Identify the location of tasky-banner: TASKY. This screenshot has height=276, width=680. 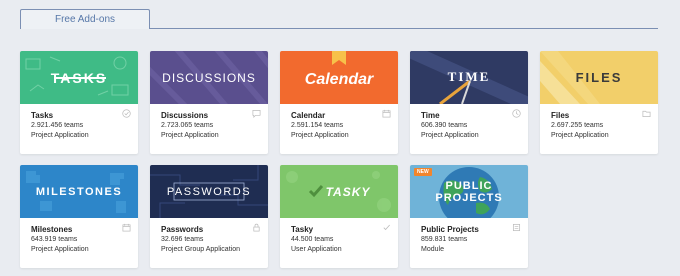
(339, 191).